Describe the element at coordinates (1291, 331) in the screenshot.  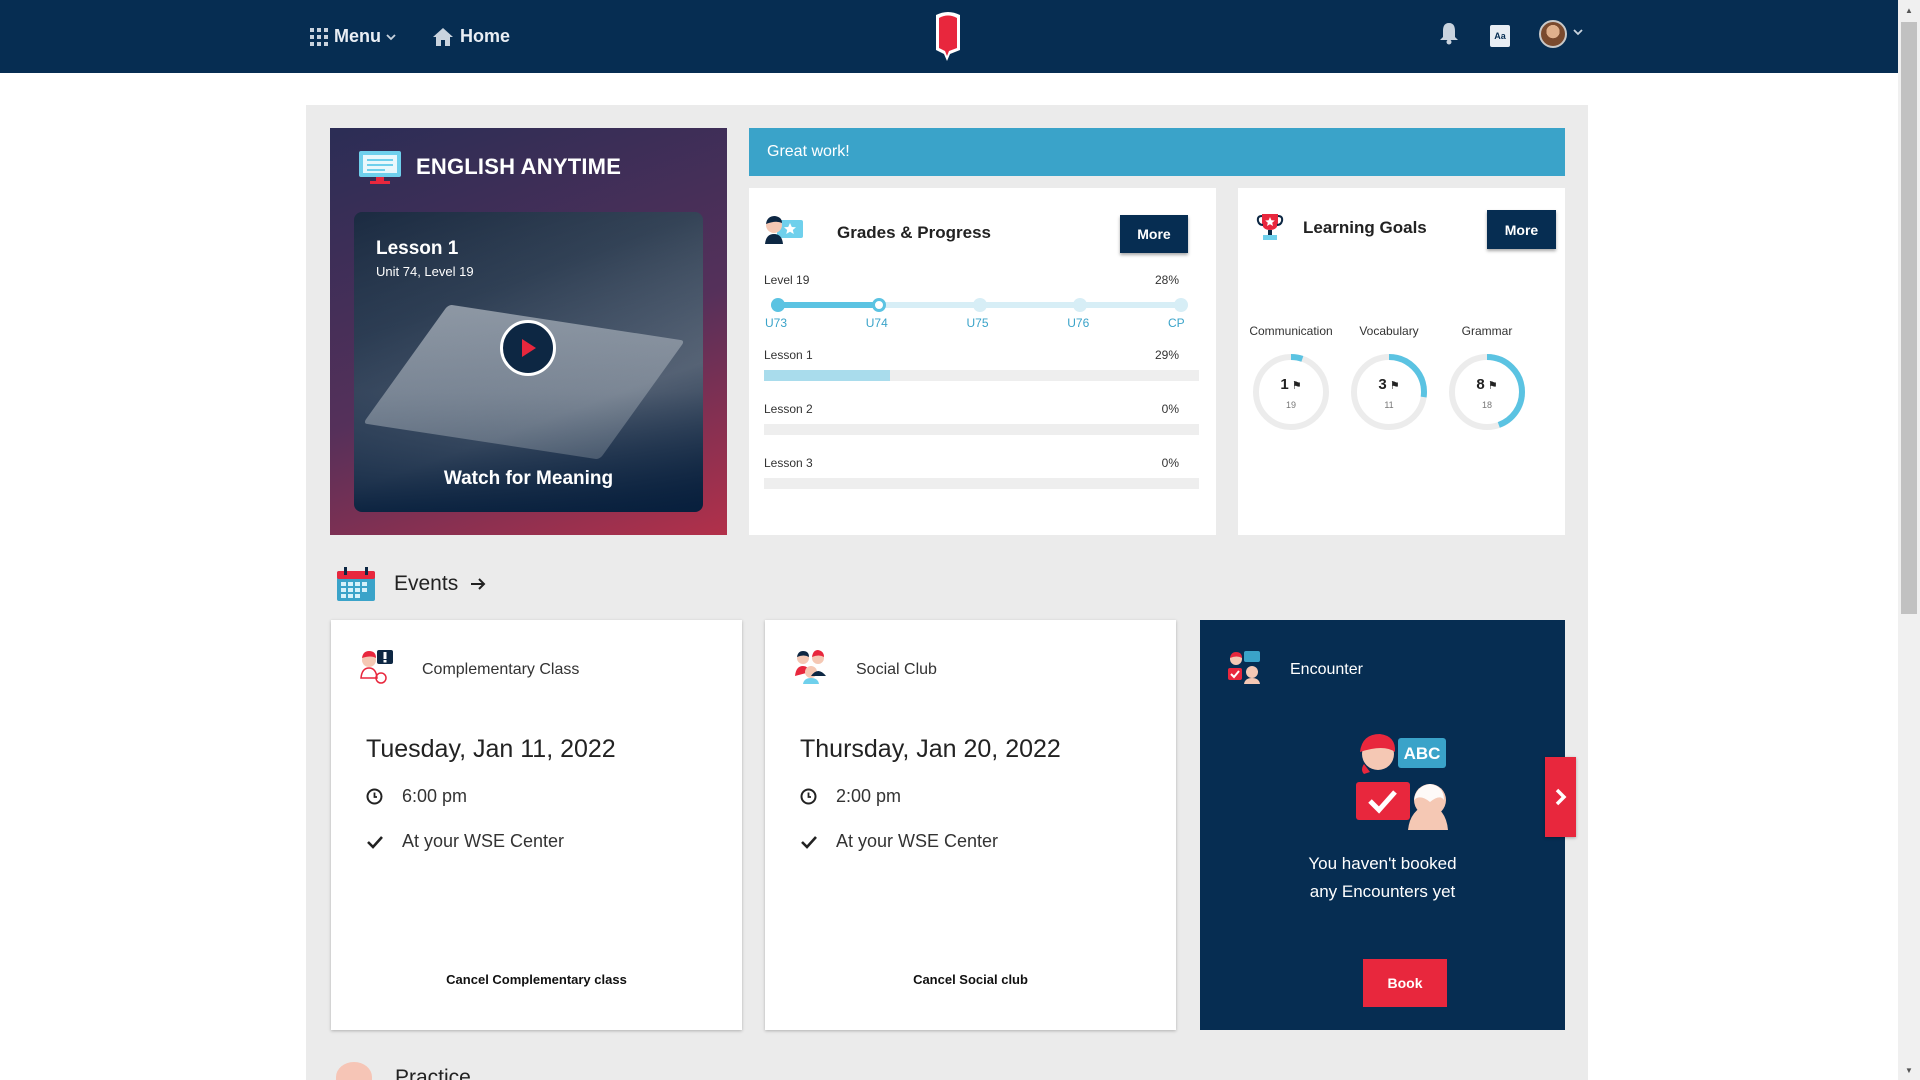
I see `goal-label: Communication` at that location.